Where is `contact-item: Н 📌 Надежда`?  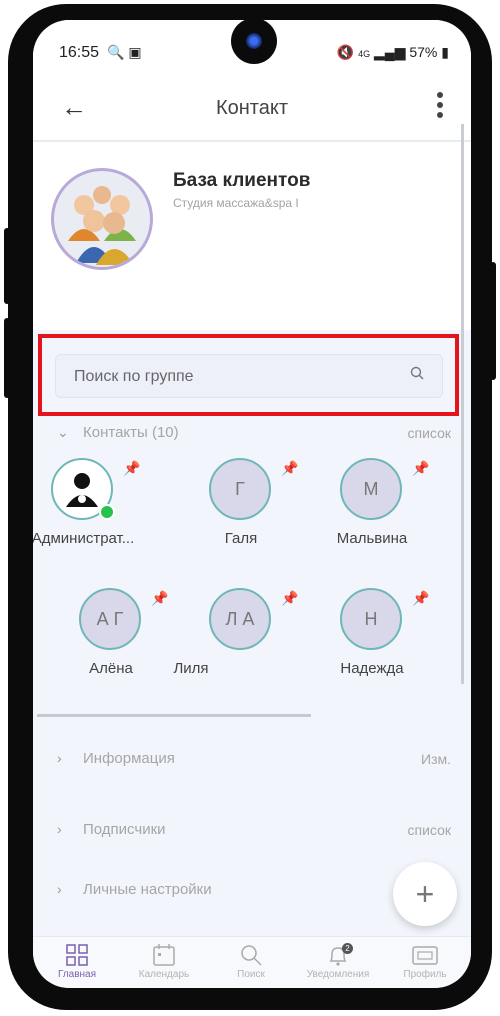 contact-item: Н 📌 Надежда is located at coordinates (373, 638).